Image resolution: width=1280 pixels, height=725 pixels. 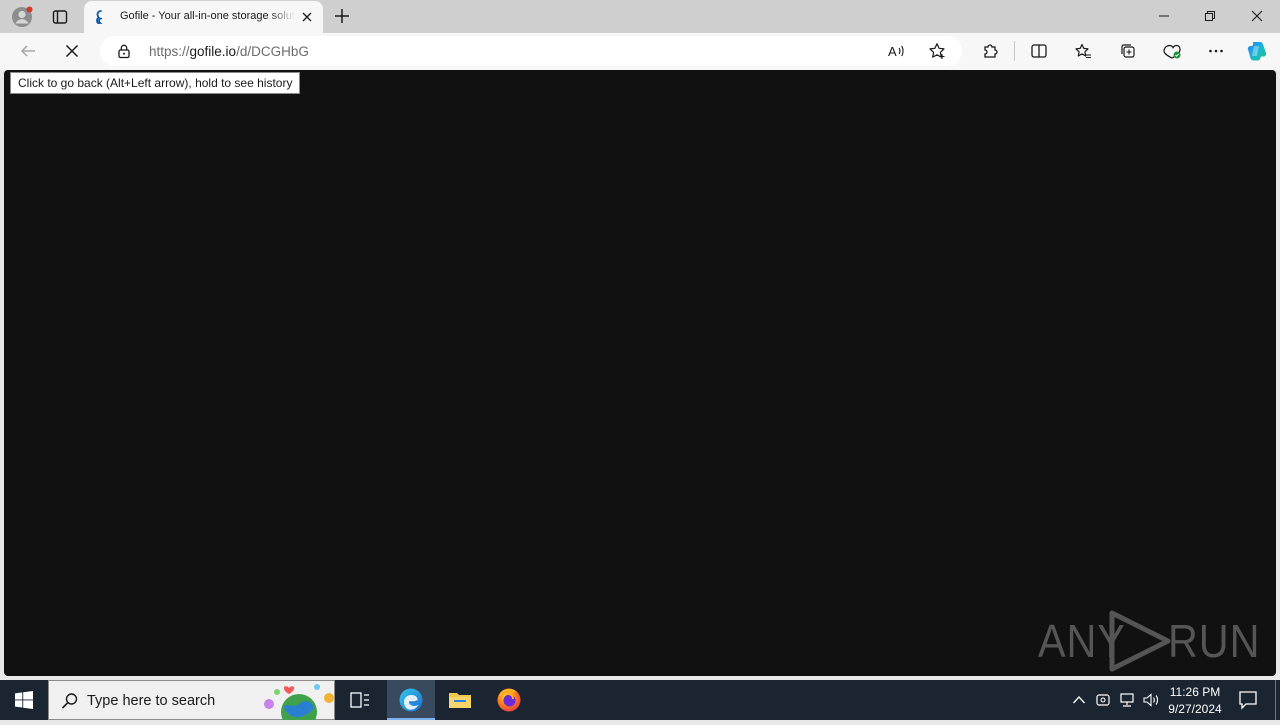 I want to click on anyrun-watermark: ANY RUN, so click(x=1149, y=641).